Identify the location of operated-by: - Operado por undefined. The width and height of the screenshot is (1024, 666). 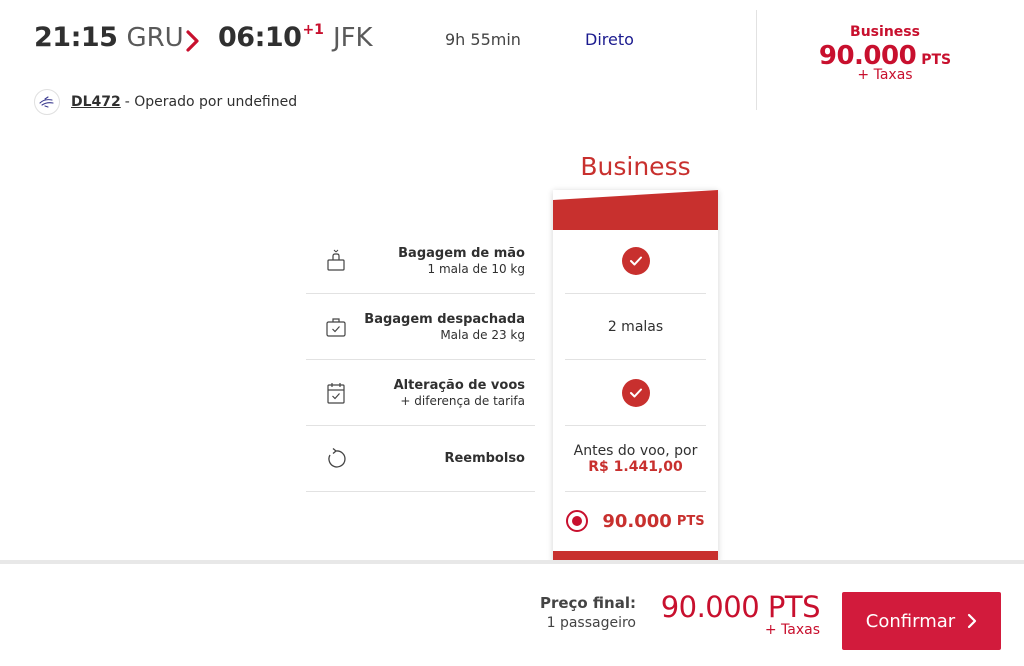
(211, 102).